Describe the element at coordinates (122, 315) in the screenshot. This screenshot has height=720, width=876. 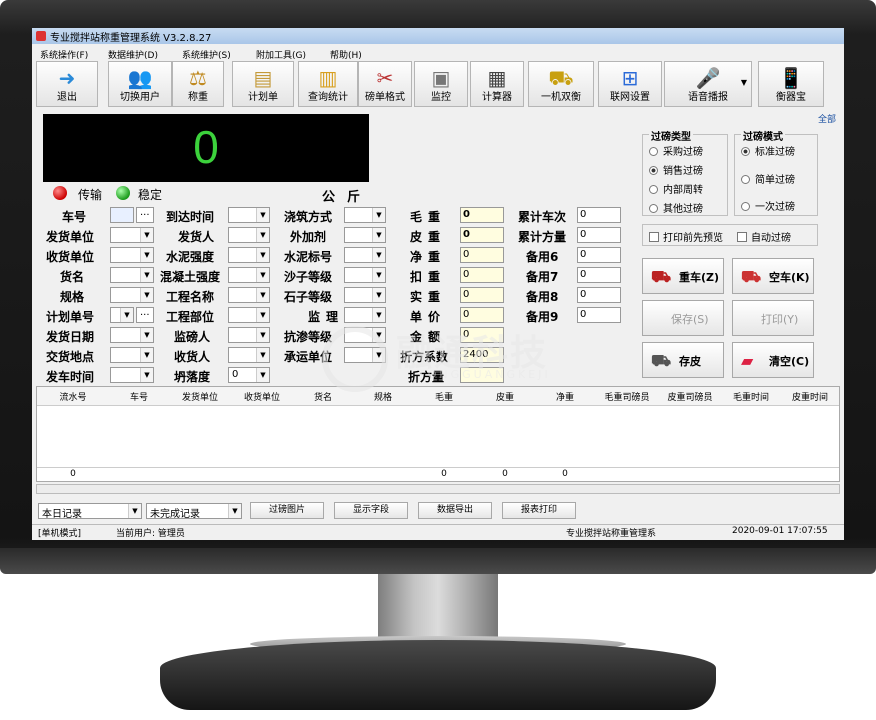
I see `plan-no-combo: ▼` at that location.